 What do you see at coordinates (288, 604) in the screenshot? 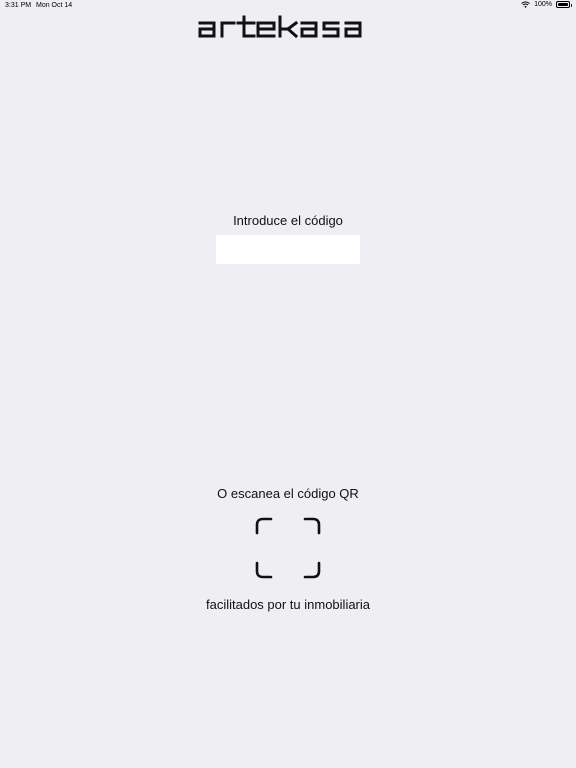
I see `qr-scan-sub-label: facilitados por tu inmobiliaria` at bounding box center [288, 604].